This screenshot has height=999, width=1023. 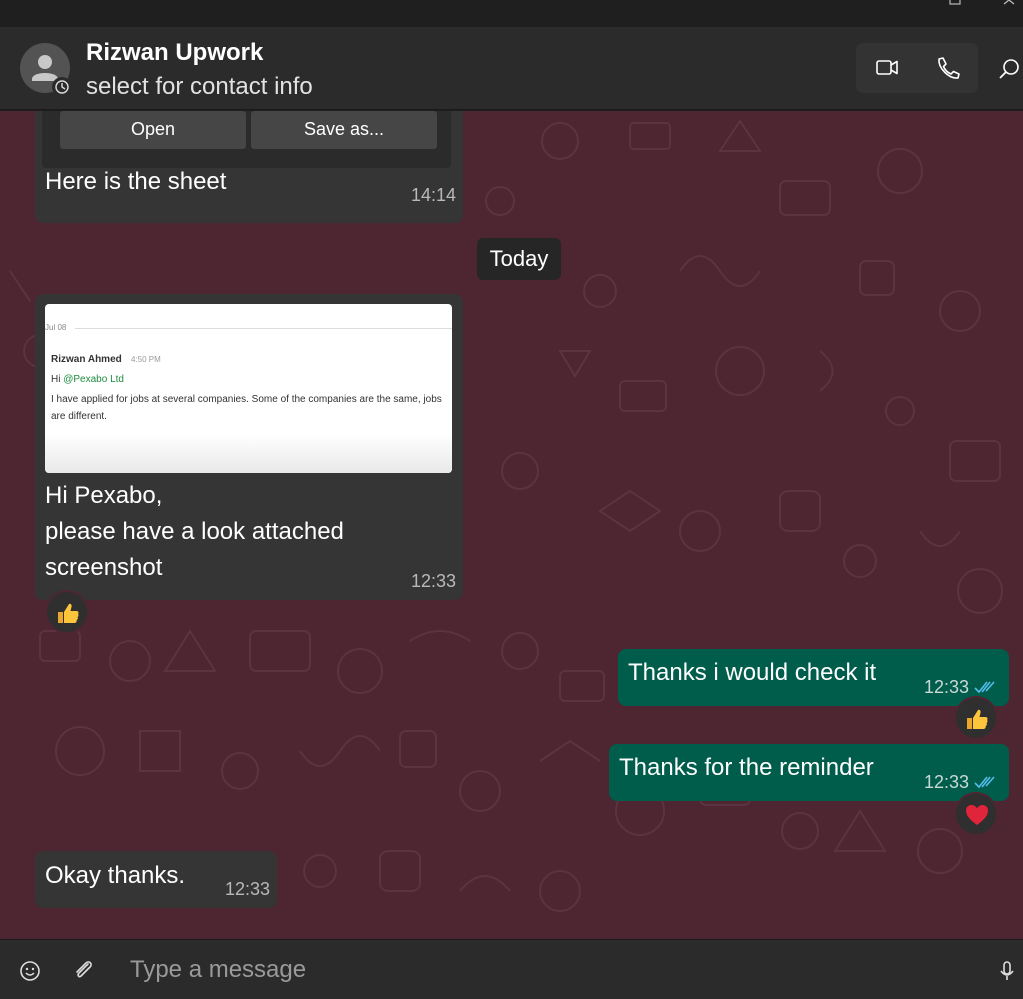 What do you see at coordinates (86, 359) in the screenshot?
I see `screenshot-author: Rizwan Ahmed` at bounding box center [86, 359].